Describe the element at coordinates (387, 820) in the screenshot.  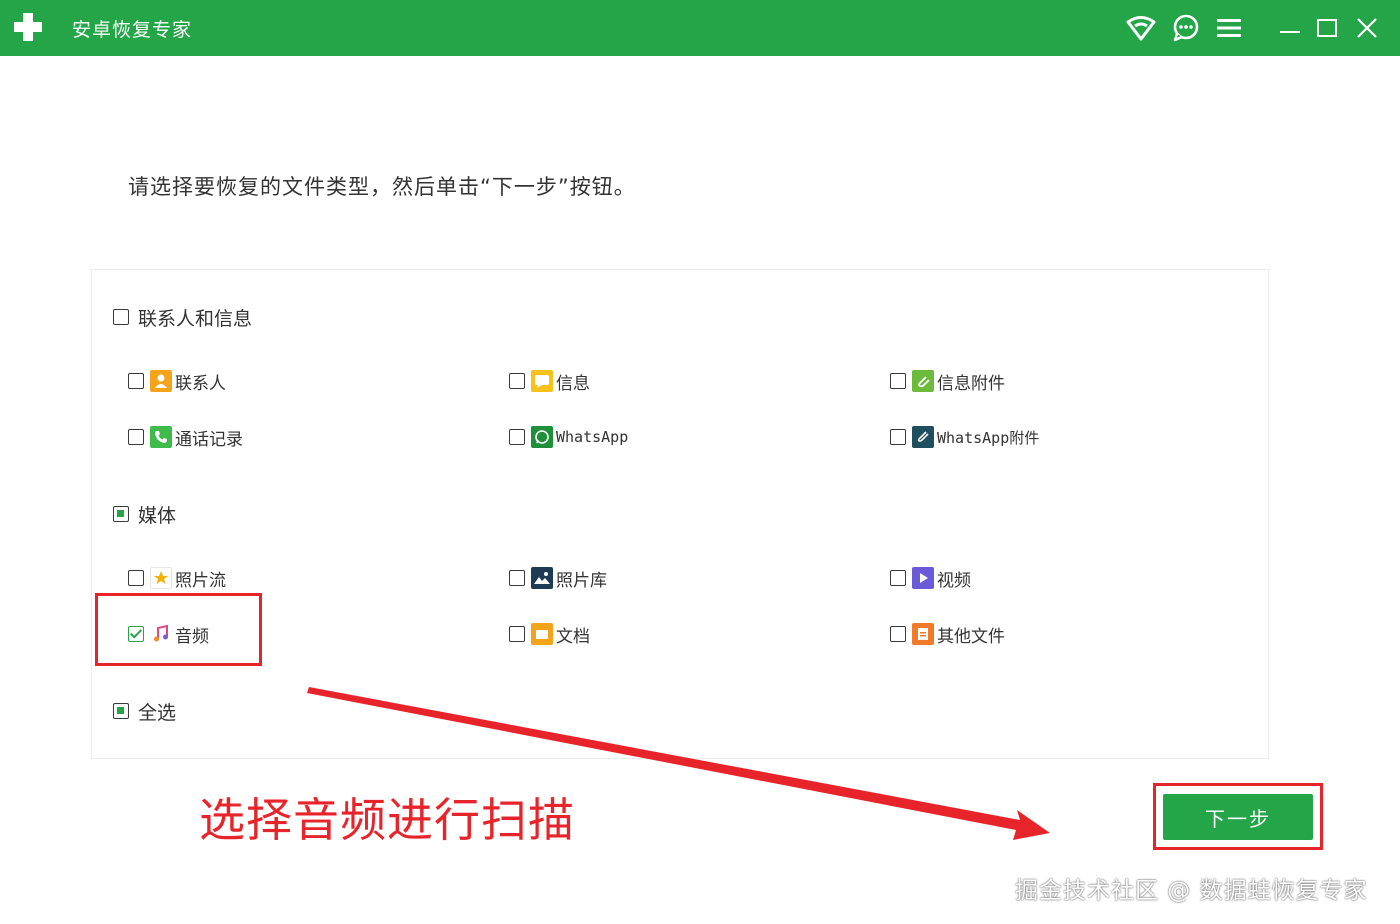
I see `annotation-text: 选择音频进行扫描` at that location.